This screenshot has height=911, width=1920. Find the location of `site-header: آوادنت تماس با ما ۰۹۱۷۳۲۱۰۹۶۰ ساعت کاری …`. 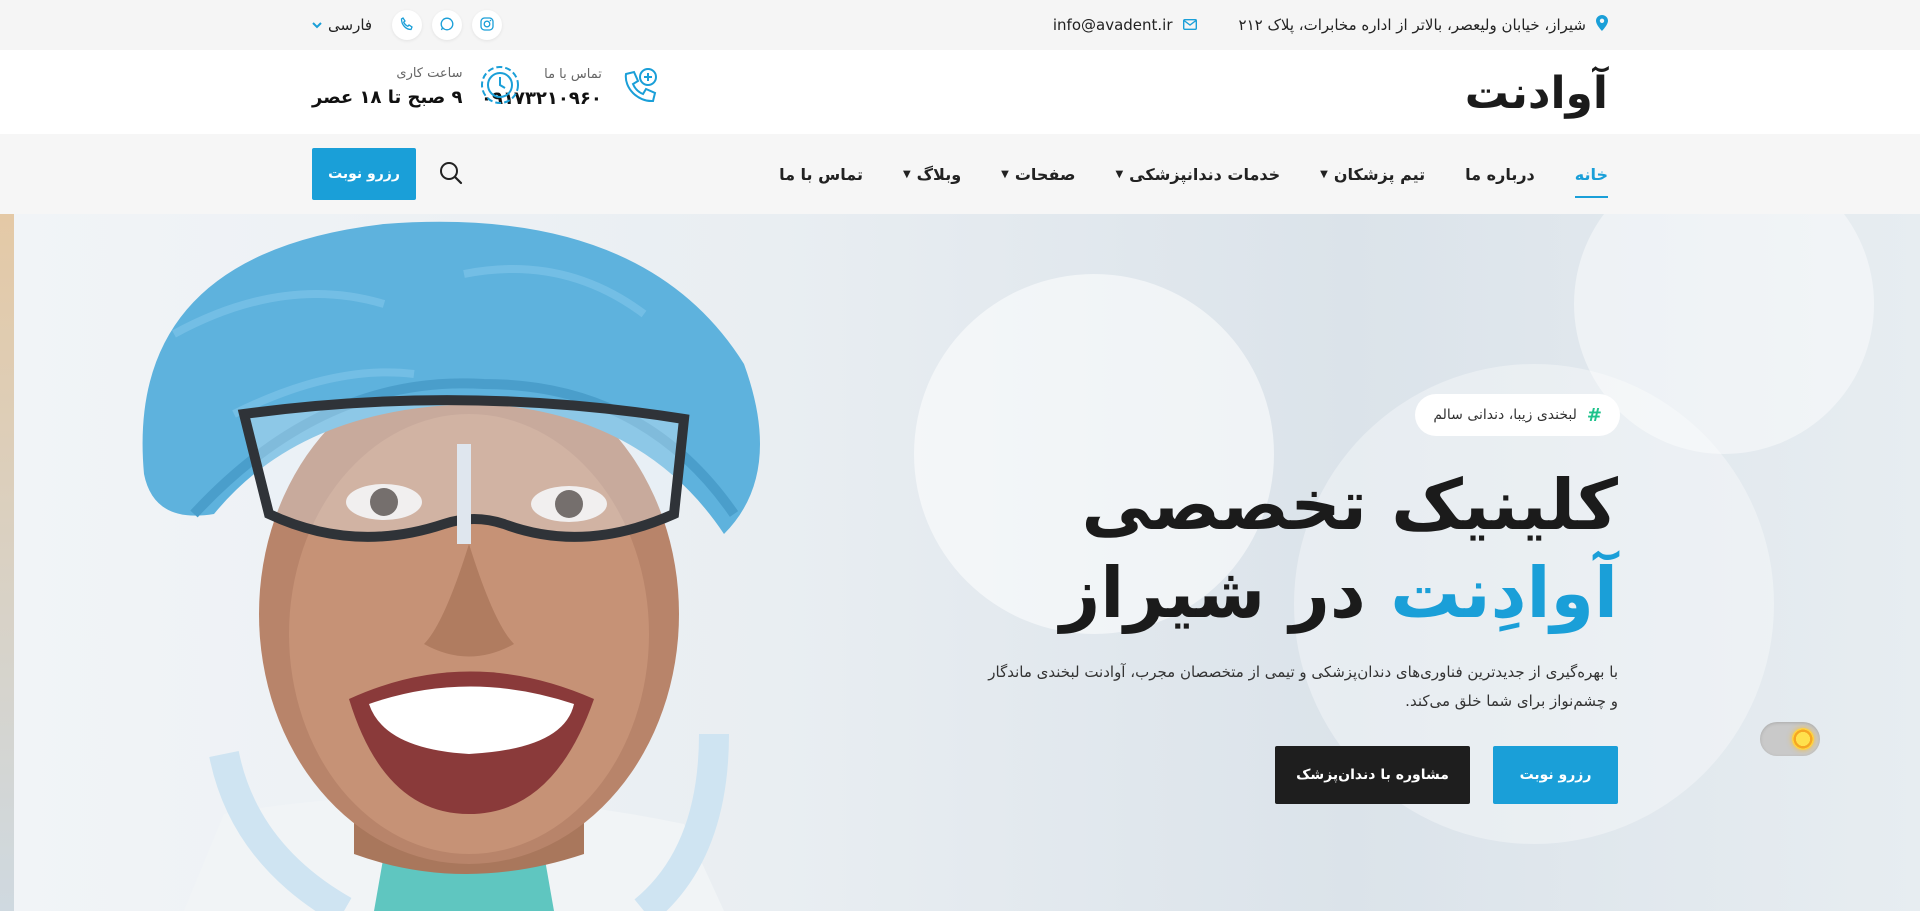

site-header: آوادنت تماس با ما ۰۹۱۷۳۲۱۰۹۶۰ ساعت کاری … is located at coordinates (960, 92).